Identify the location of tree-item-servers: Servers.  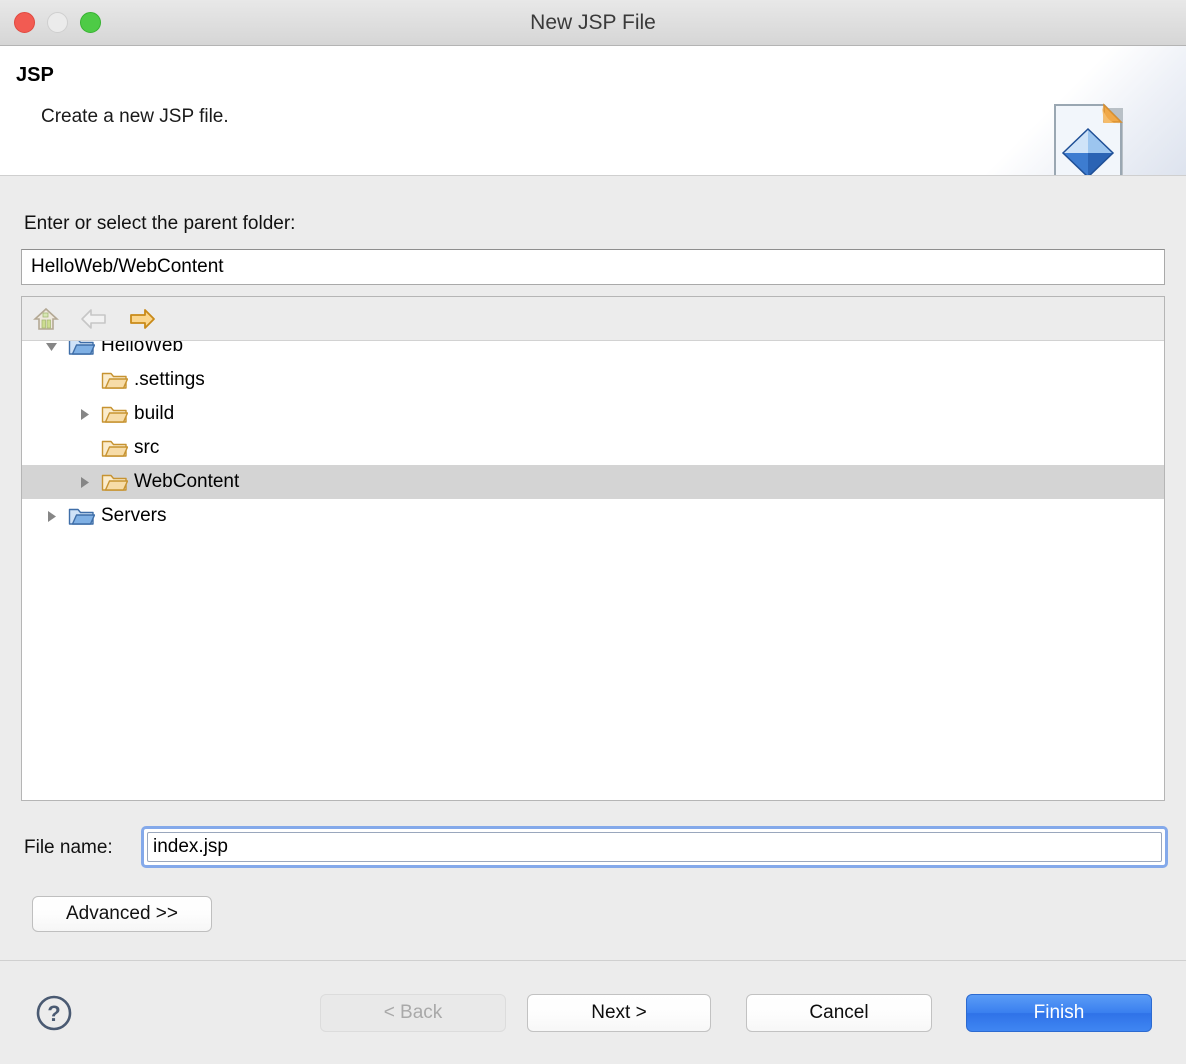
(593, 516).